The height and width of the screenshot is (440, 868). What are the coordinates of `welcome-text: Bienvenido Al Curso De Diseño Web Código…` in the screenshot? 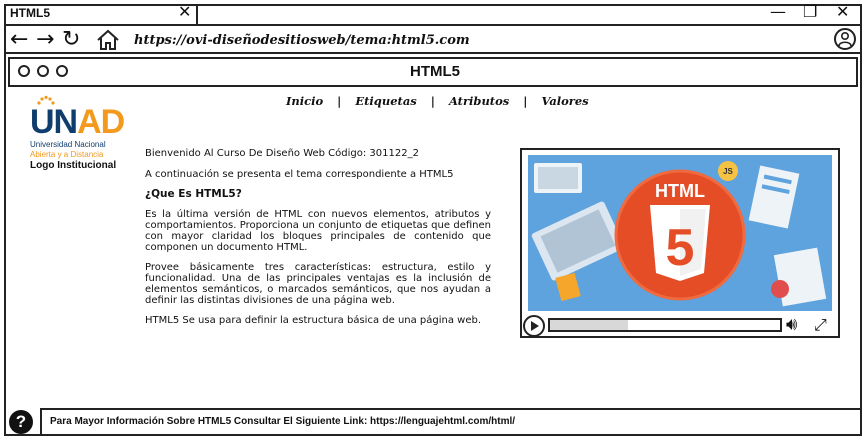 It's located at (282, 153).